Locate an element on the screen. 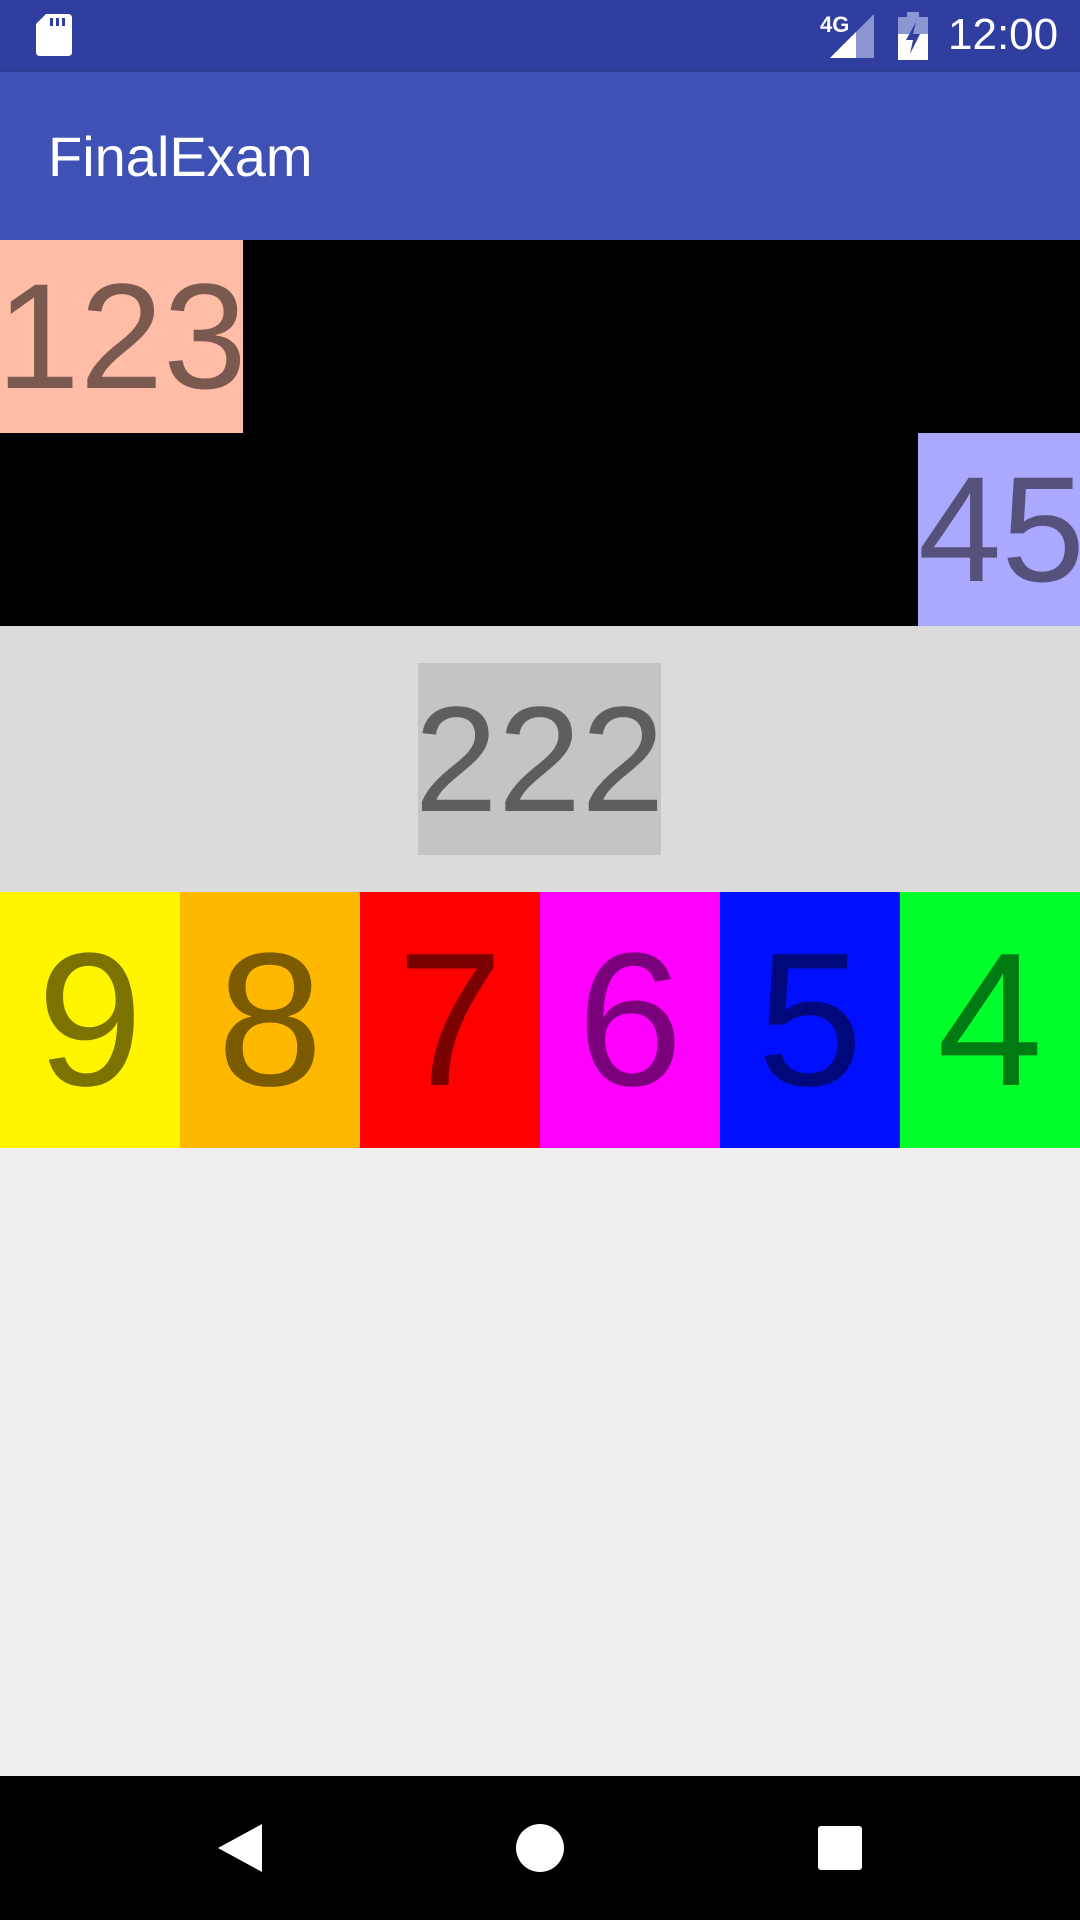 The image size is (1080, 1920). color-cell-6: 6 is located at coordinates (630, 1020).